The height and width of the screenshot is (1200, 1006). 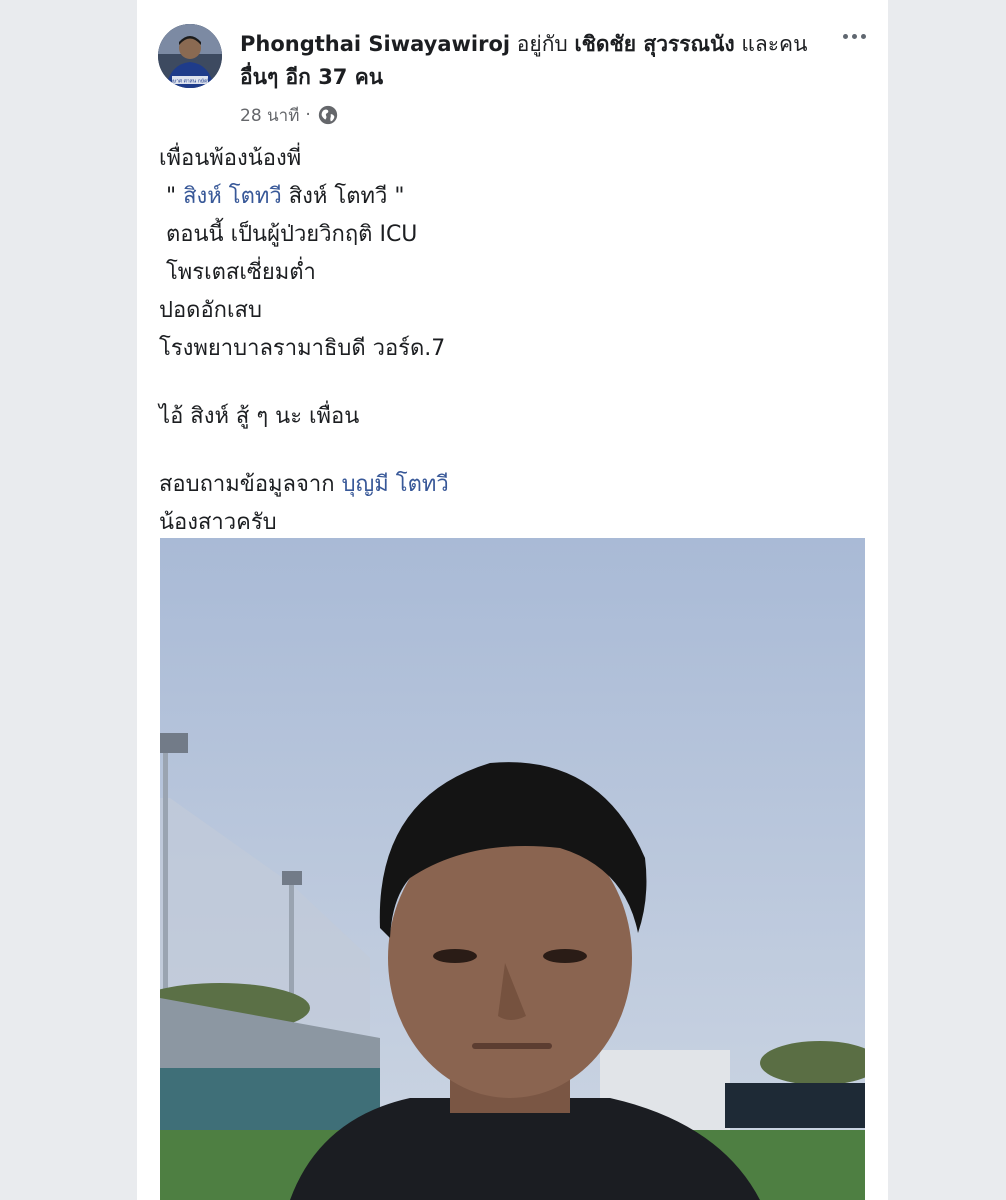 I want to click on and-text: และคน, so click(x=774, y=44).